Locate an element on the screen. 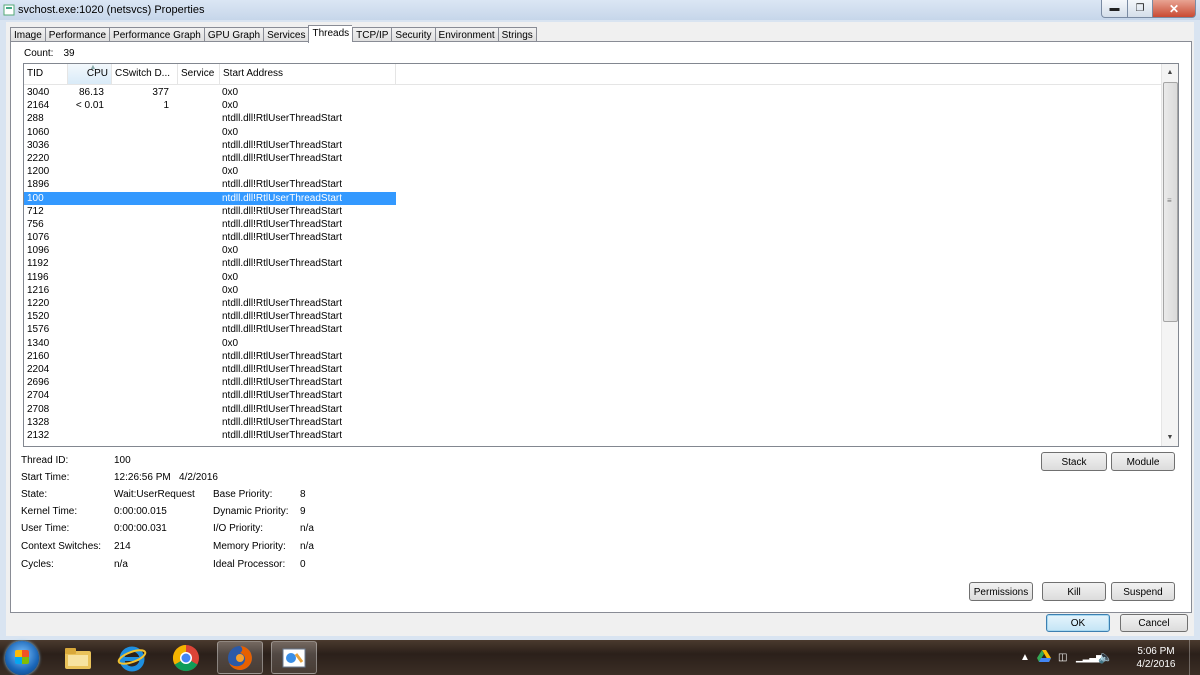 Image resolution: width=1200 pixels, height=675 pixels. close-icon: ✕ is located at coordinates (1174, 8).